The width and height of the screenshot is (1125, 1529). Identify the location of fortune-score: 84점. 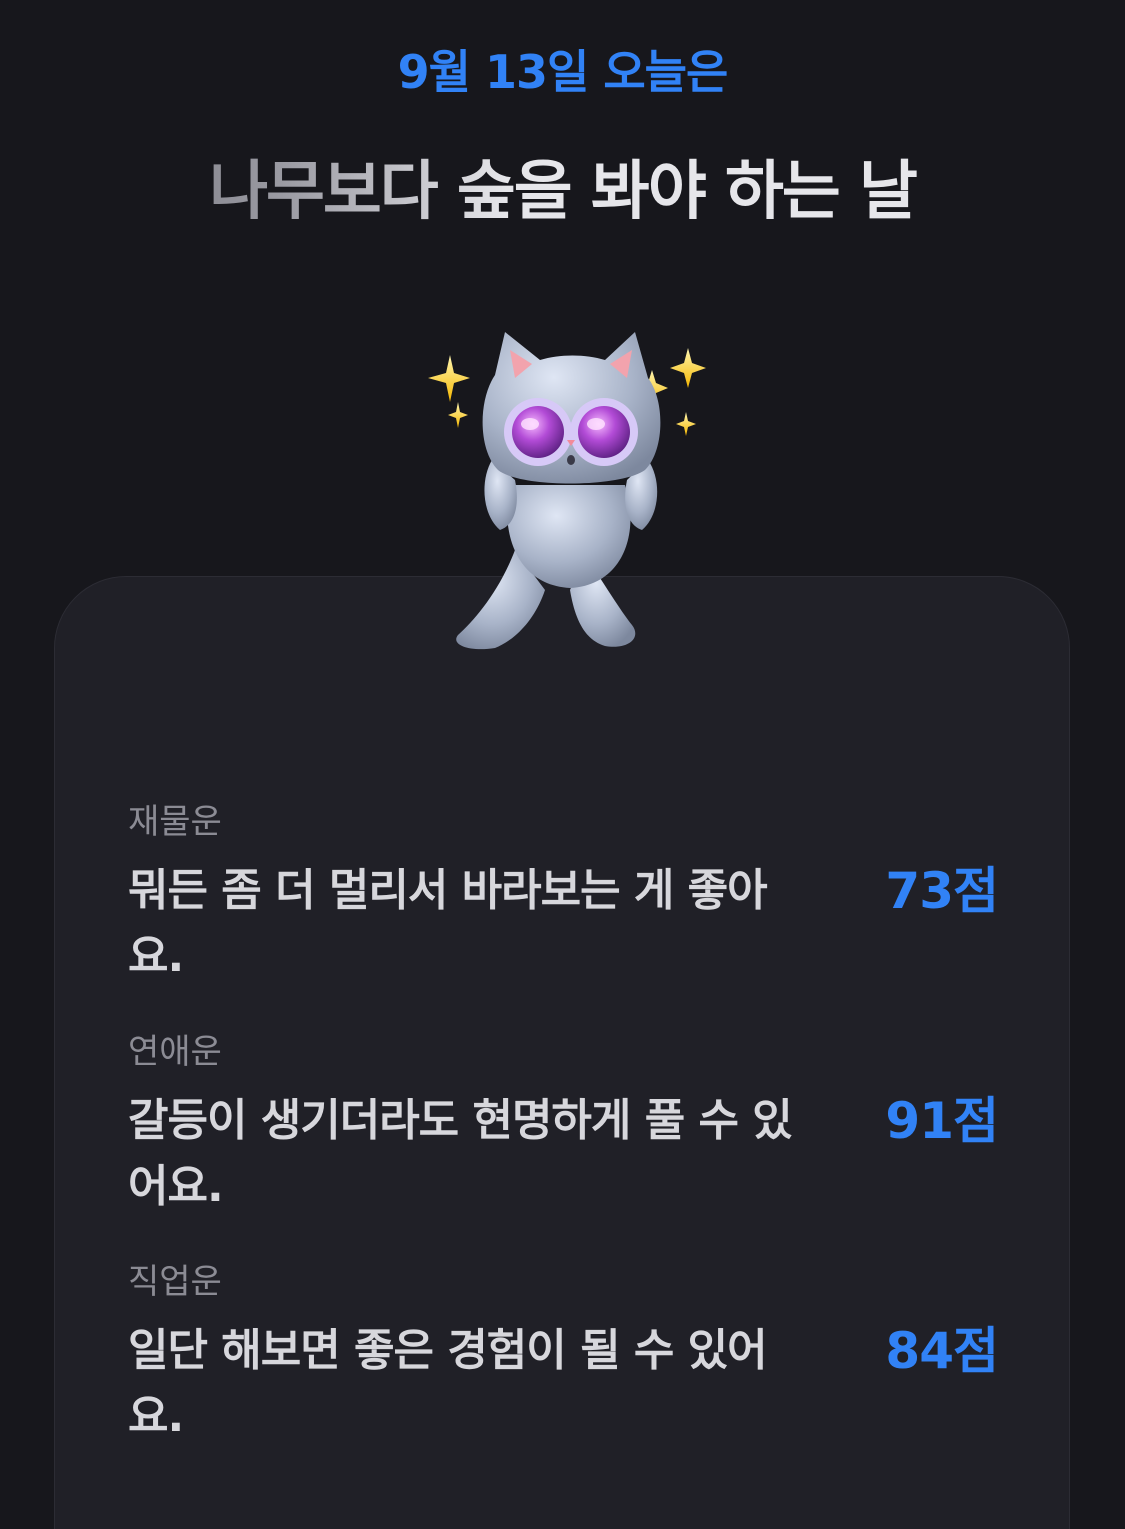
(942, 1351).